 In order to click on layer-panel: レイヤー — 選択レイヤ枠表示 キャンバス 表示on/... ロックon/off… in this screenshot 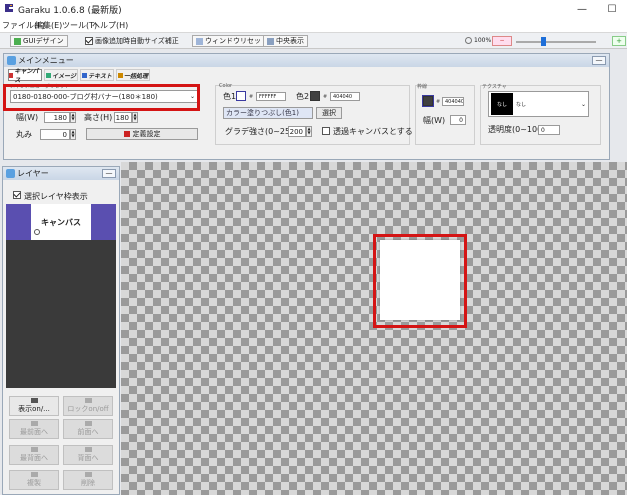, I will do `click(61, 330)`.